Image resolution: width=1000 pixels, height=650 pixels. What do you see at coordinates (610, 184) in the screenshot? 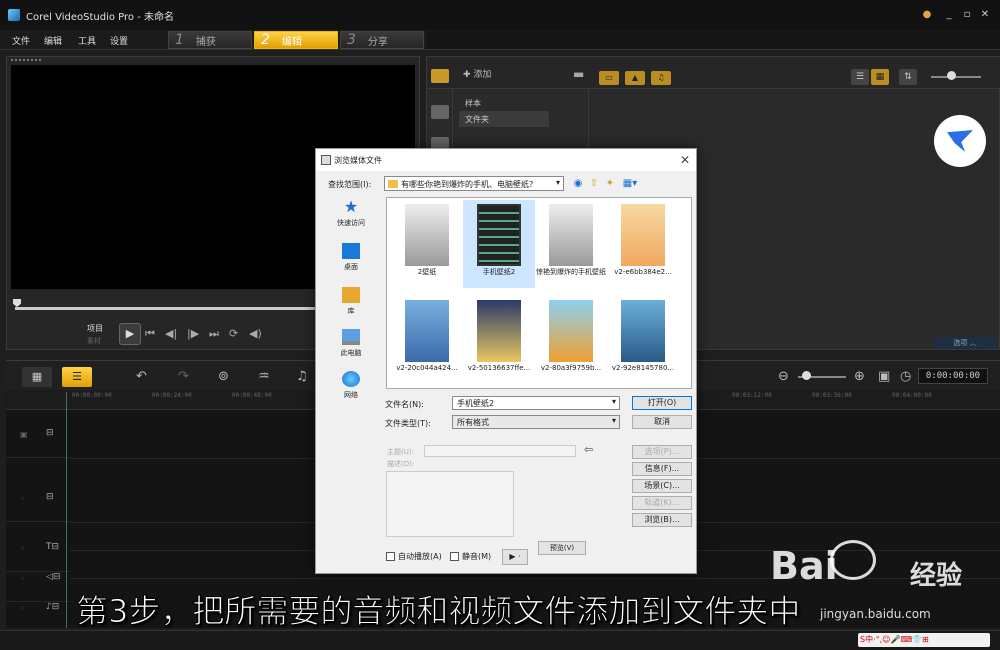
I see `new-folder-icon: ✦` at bounding box center [610, 184].